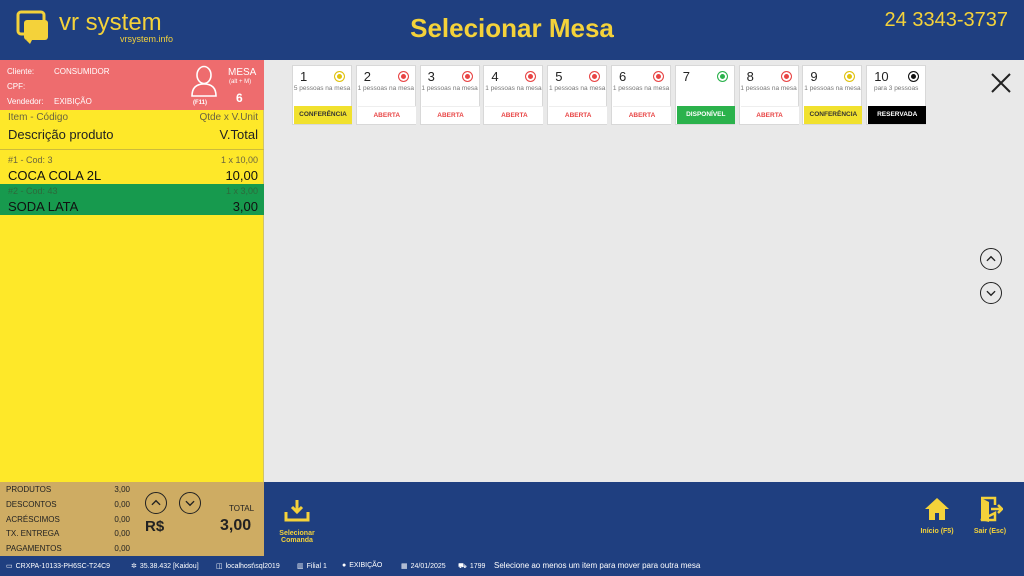 Image resolution: width=1024 pixels, height=576 pixels. I want to click on order-item-row: #1 - Cod: 3 1 x 10,00 COCA COLA 2L 10,00, so click(132, 168).